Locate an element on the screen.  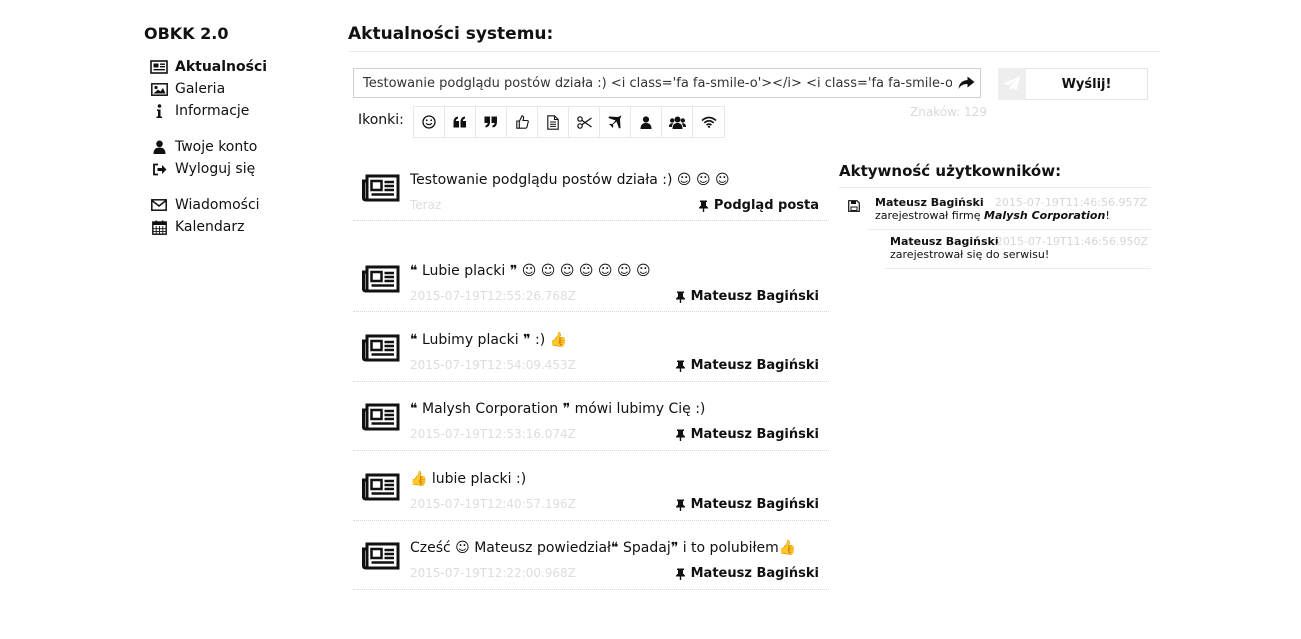
activity-text: zarejestrował się do serwisu! is located at coordinates (970, 254).